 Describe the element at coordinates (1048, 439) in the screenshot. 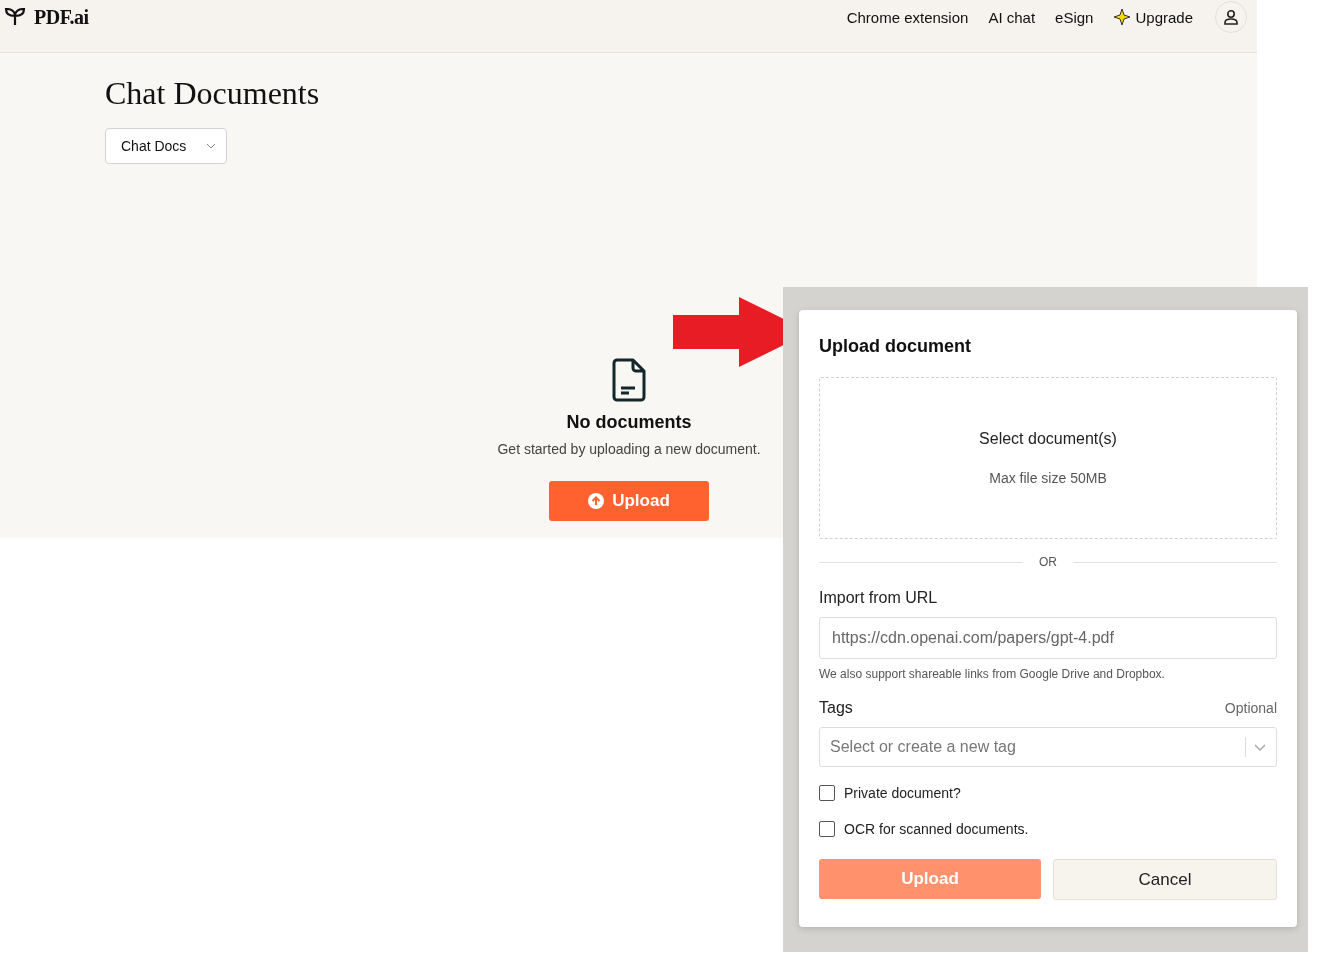

I see `dropzone-label: Select document(s)` at that location.